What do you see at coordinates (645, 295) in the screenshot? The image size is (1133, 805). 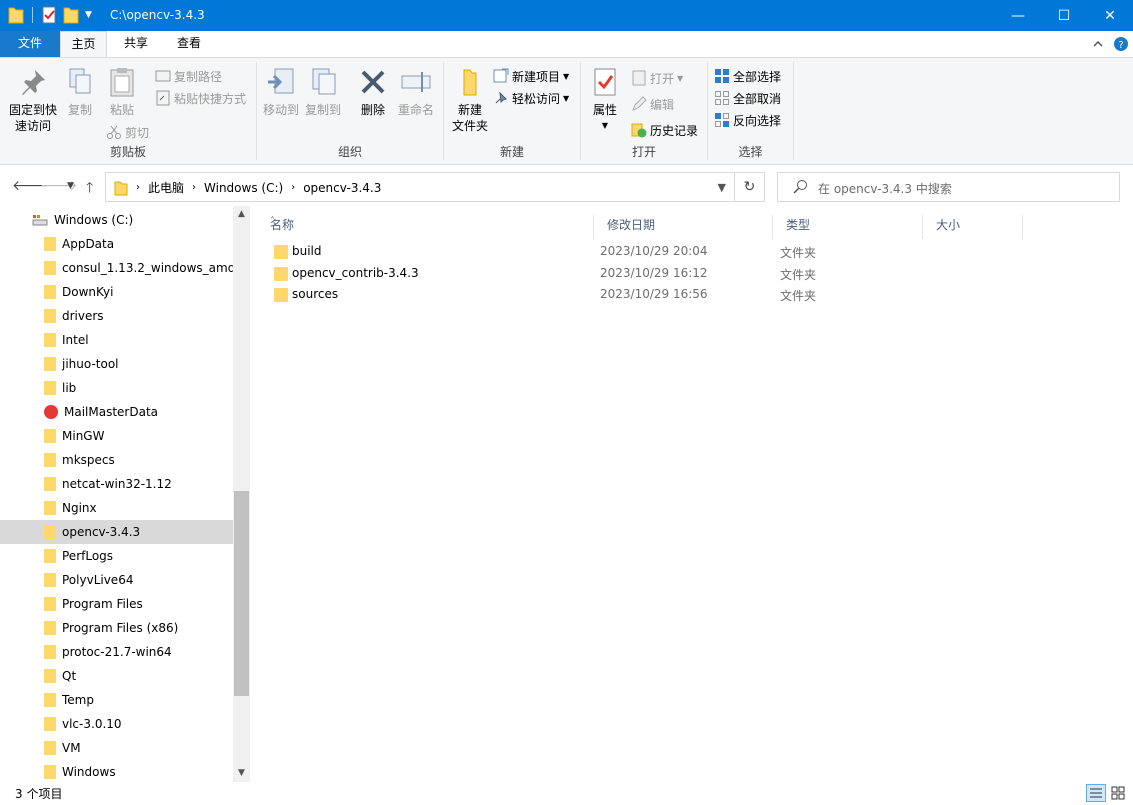 I see `file-row: sources 2023/10/29 16:56 文件夹` at bounding box center [645, 295].